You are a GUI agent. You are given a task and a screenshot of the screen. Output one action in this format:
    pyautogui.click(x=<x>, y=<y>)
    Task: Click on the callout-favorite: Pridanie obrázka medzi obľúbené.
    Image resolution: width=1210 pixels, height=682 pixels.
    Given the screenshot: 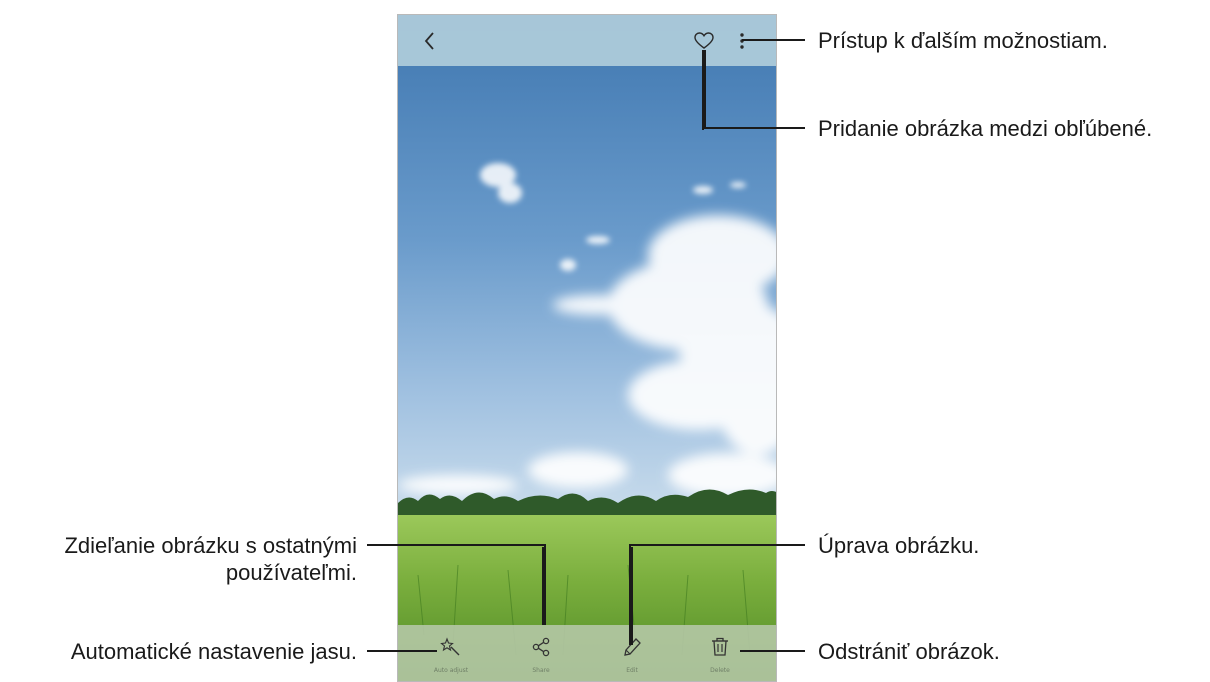 What is the action you would take?
    pyautogui.click(x=985, y=128)
    